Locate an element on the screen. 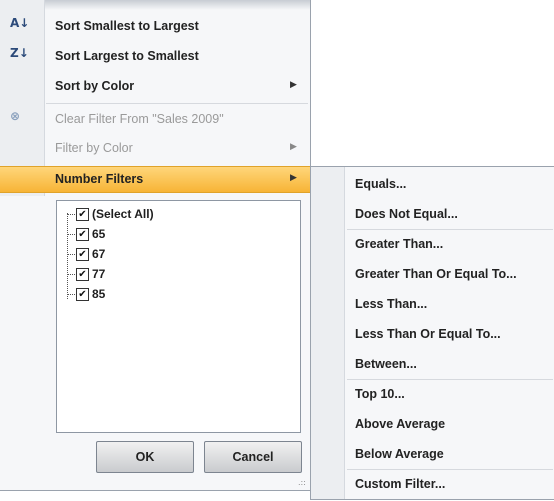 Image resolution: width=554 pixels, height=501 pixels. clear-filter-icon: ⊗ is located at coordinates (15, 116).